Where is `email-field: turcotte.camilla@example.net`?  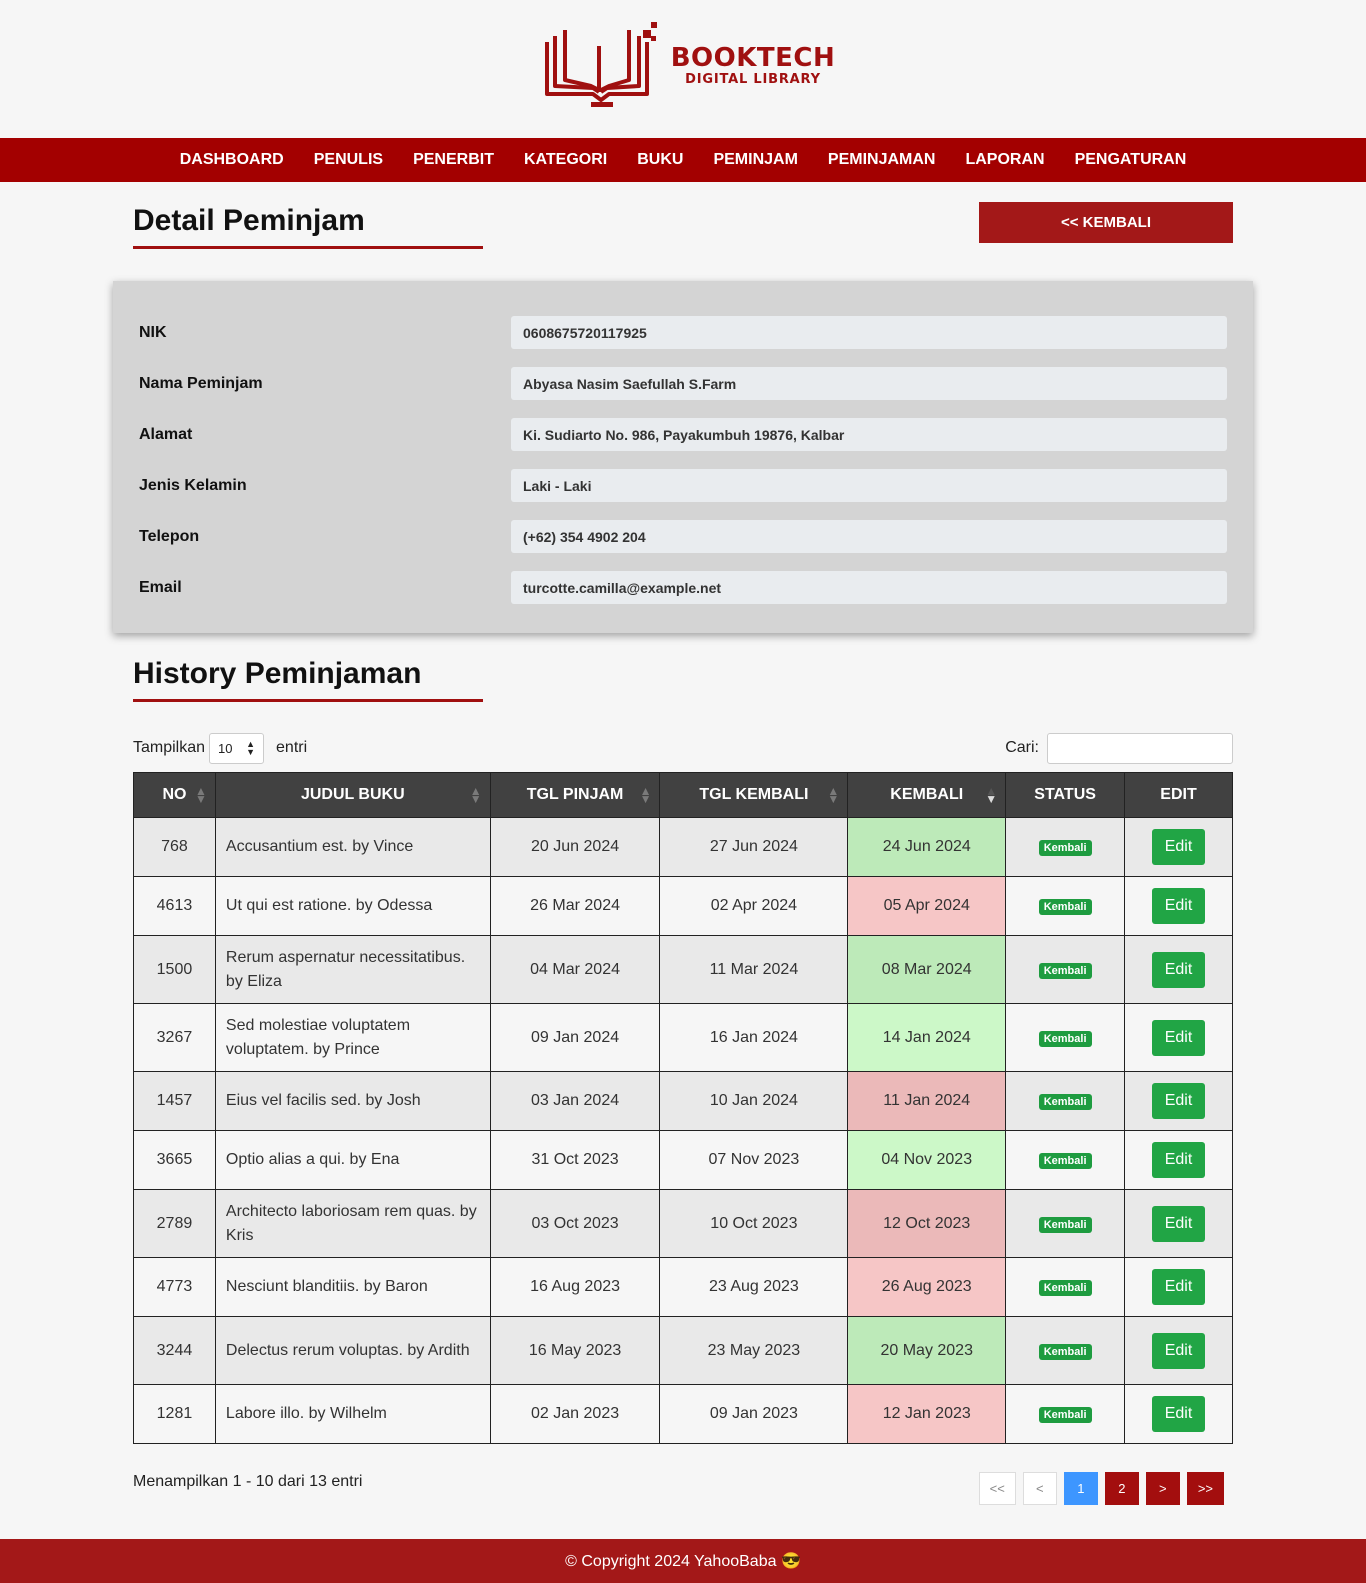
email-field: turcotte.camilla@example.net is located at coordinates (869, 587).